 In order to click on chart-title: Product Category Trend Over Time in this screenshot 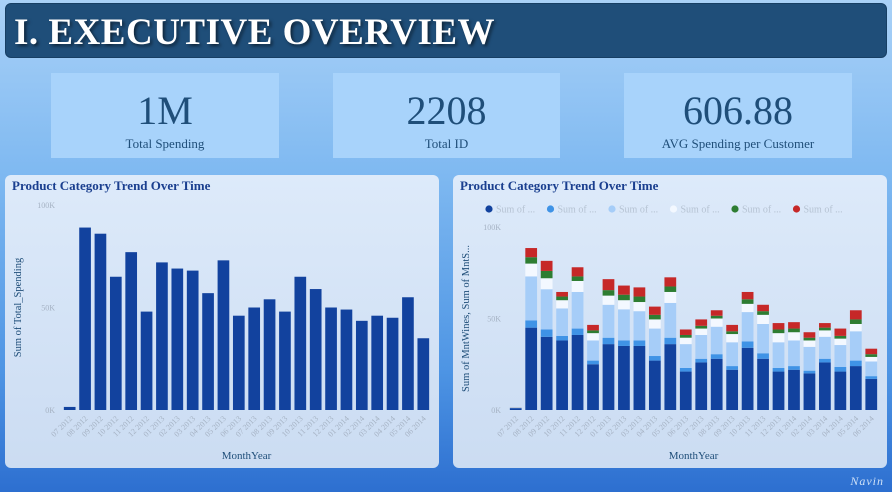, I will do `click(559, 185)`.